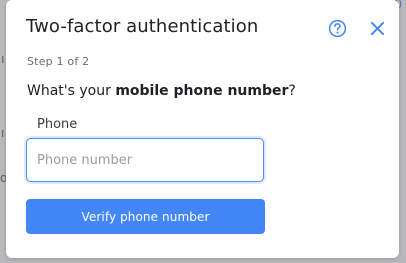 The image size is (406, 263). What do you see at coordinates (57, 124) in the screenshot?
I see `phone-label: Phone` at bounding box center [57, 124].